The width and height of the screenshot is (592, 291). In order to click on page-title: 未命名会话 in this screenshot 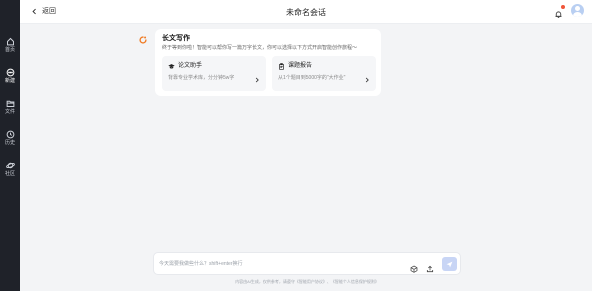, I will do `click(306, 12)`.